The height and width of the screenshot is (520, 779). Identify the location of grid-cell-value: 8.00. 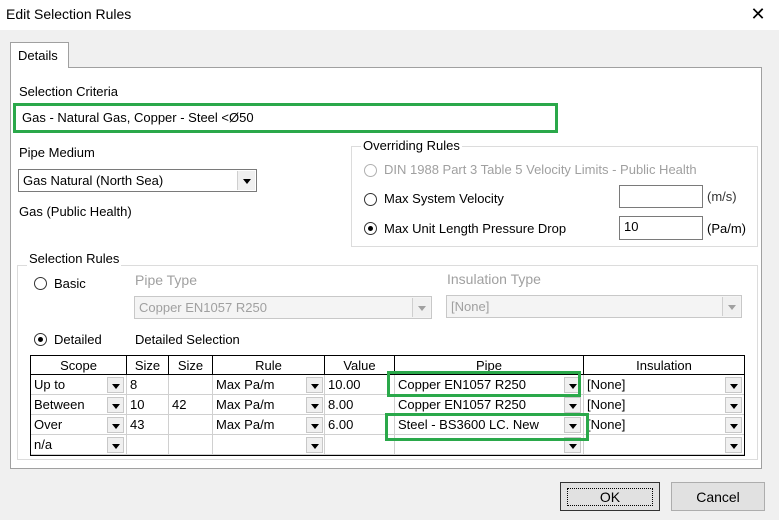
(360, 405).